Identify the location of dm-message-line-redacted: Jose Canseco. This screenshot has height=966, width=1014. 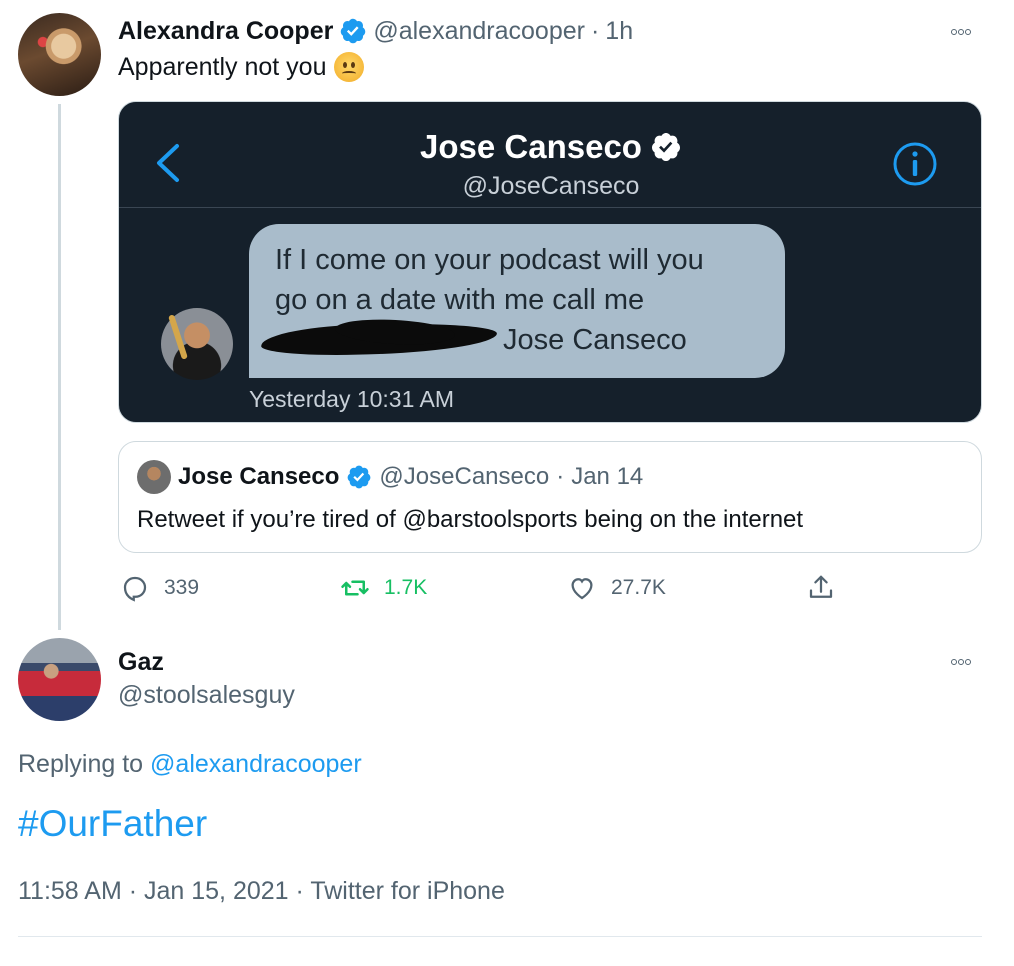
(509, 338).